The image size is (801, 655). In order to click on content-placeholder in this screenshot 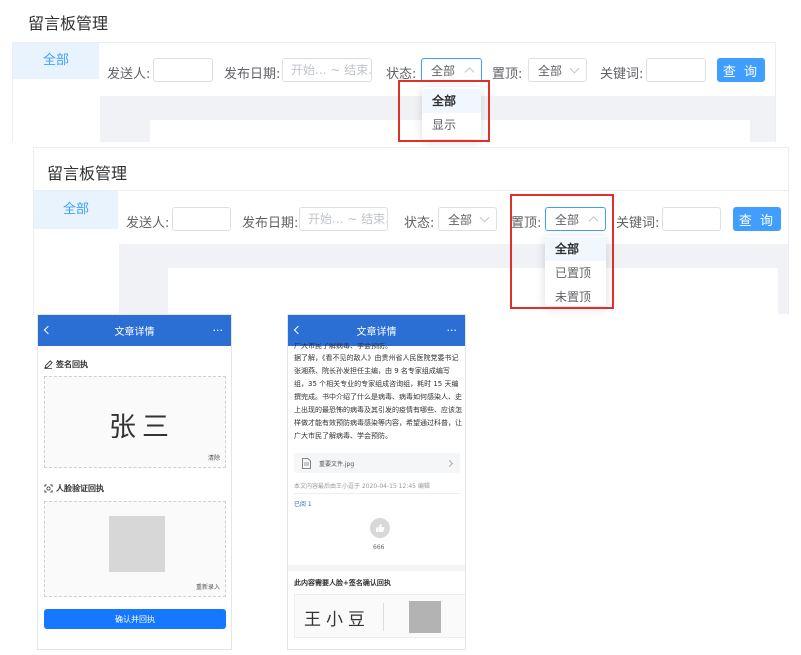, I will do `click(473, 291)`.